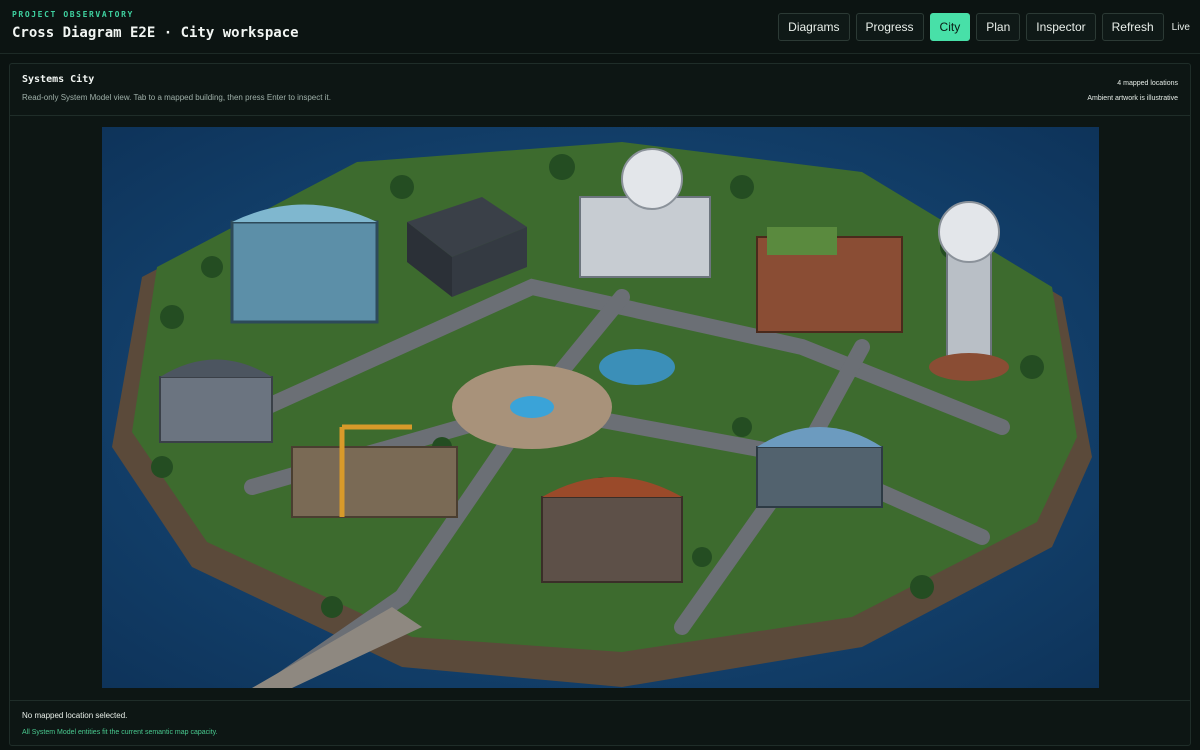  What do you see at coordinates (216, 401) in the screenshot?
I see `hangar-building` at bounding box center [216, 401].